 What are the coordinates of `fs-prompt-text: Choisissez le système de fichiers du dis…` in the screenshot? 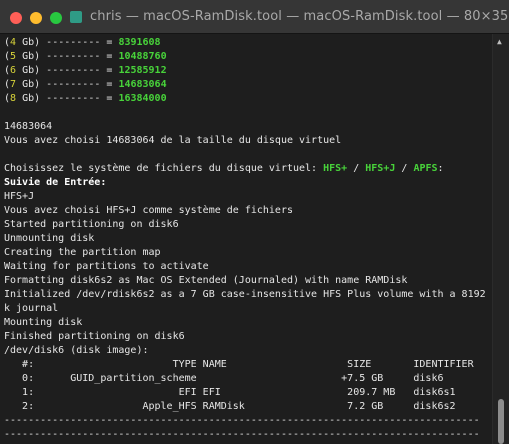 It's located at (161, 168).